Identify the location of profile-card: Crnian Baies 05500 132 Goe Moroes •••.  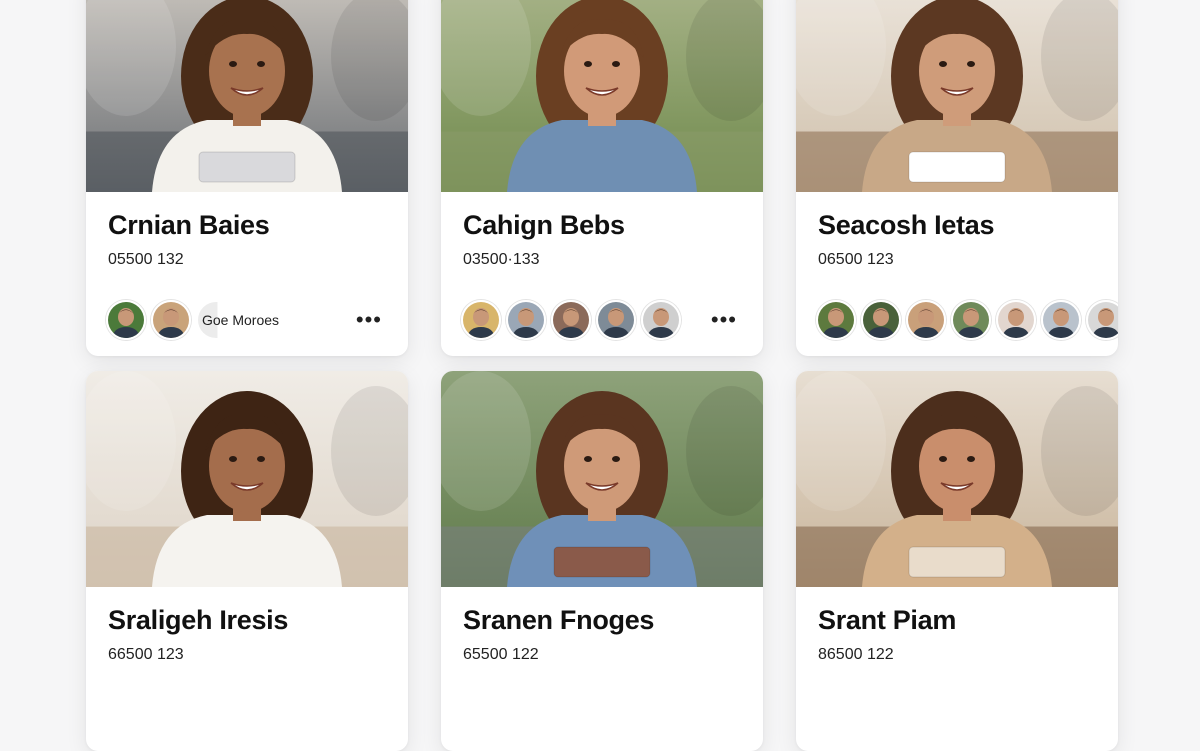
(247, 178).